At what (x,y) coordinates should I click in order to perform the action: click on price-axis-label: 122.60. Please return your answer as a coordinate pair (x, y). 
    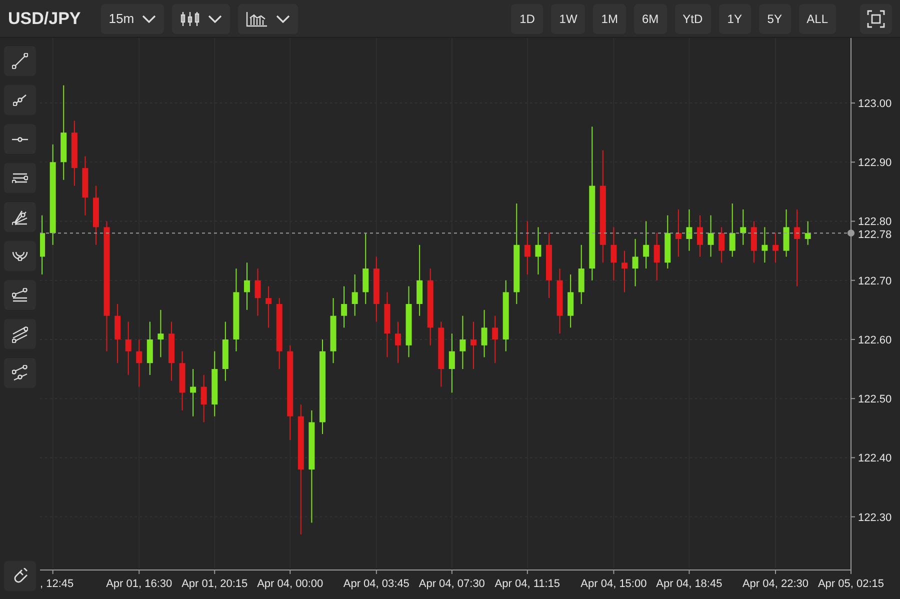
    Looking at the image, I should click on (875, 340).